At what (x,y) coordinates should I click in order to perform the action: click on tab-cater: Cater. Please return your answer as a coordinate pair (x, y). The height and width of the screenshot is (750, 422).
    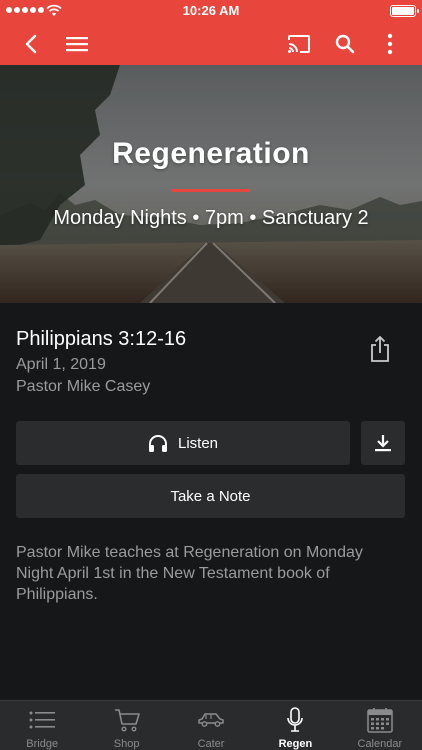
    Looking at the image, I should click on (211, 725).